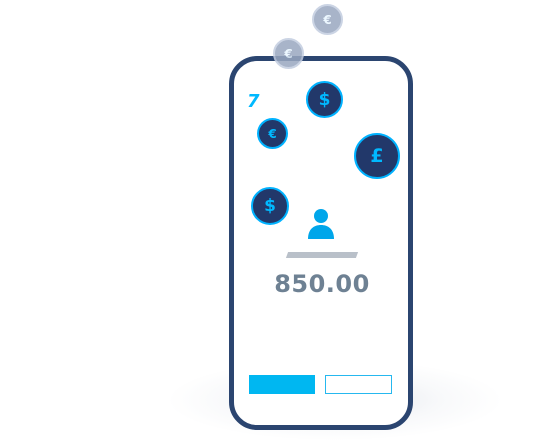 The height and width of the screenshot is (440, 560). What do you see at coordinates (321, 224) in the screenshot?
I see `user-icon` at bounding box center [321, 224].